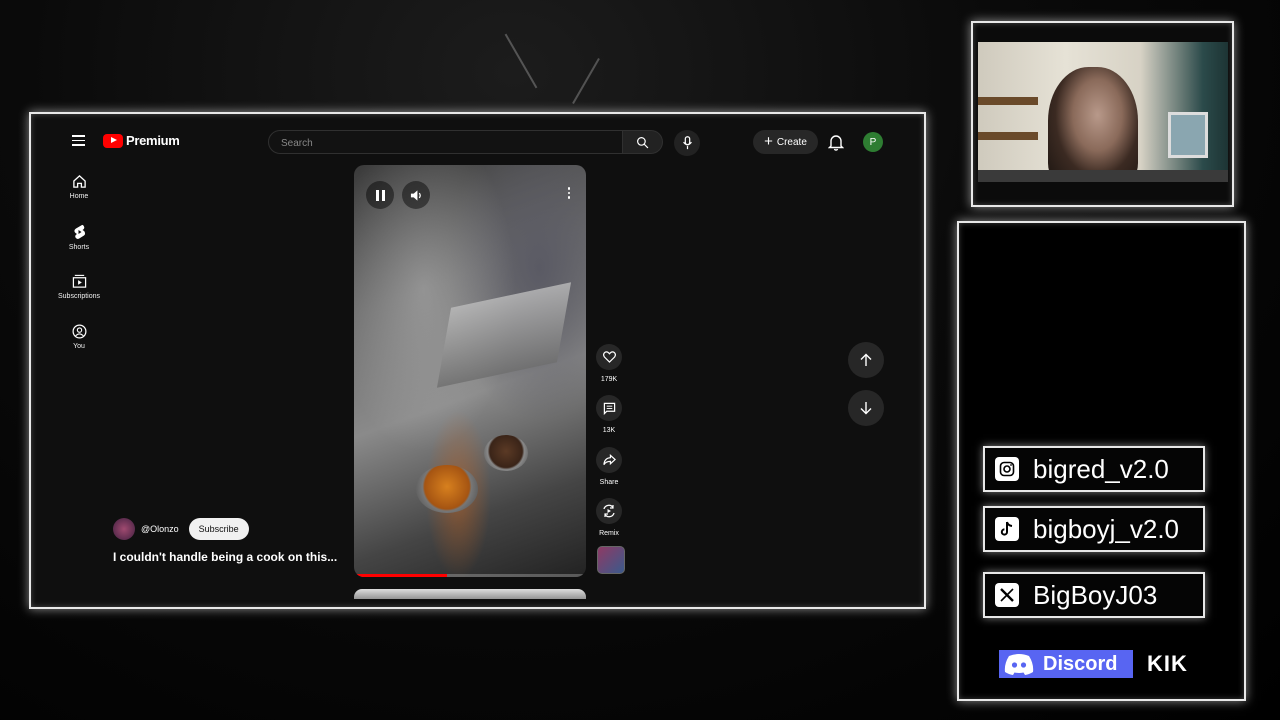 The width and height of the screenshot is (1280, 720). I want to click on nav-label: Home, so click(79, 196).